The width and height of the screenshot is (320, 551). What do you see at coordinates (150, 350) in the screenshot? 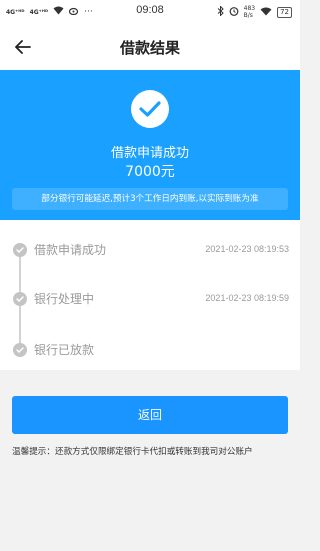
I see `timeline-step: 银行已放款` at bounding box center [150, 350].